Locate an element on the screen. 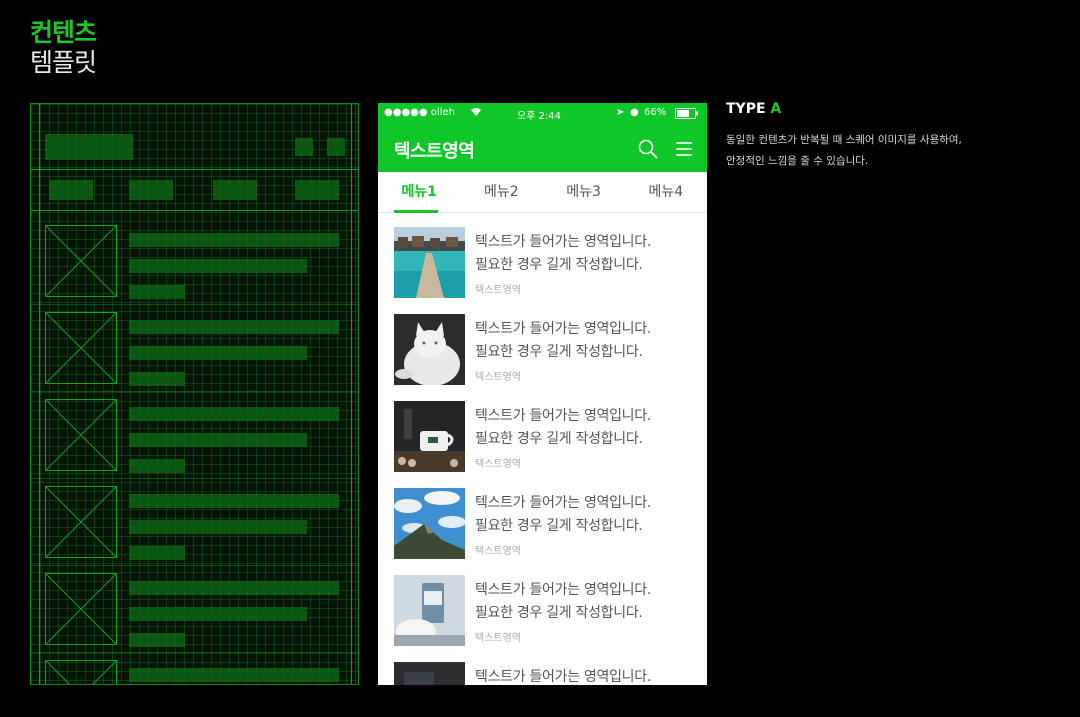 The image size is (1080, 717). tab-menu-4: 메뉴4 is located at coordinates (666, 192).